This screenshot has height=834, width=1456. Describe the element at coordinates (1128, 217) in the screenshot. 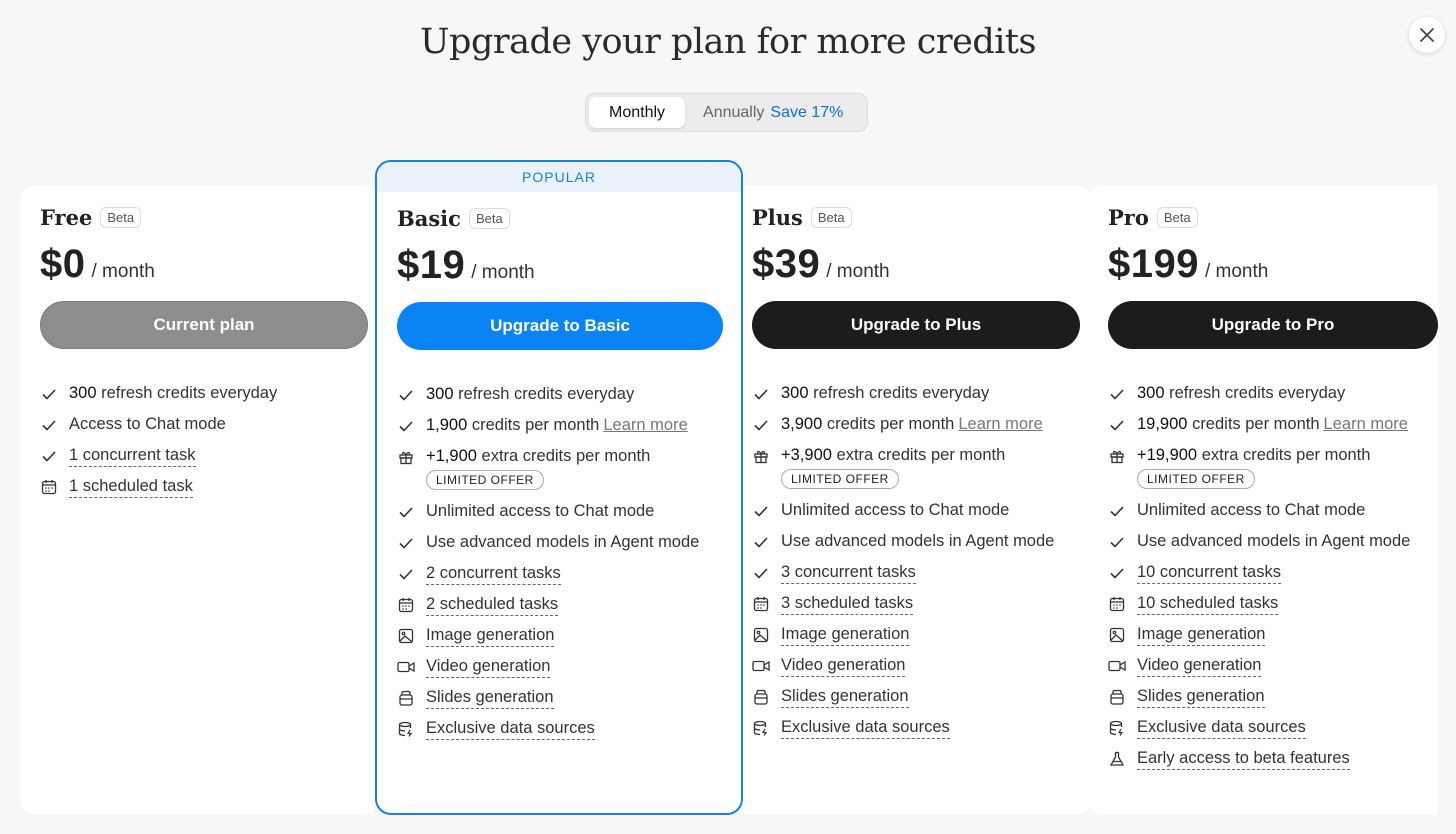

I see `plan-name: Pro` at that location.